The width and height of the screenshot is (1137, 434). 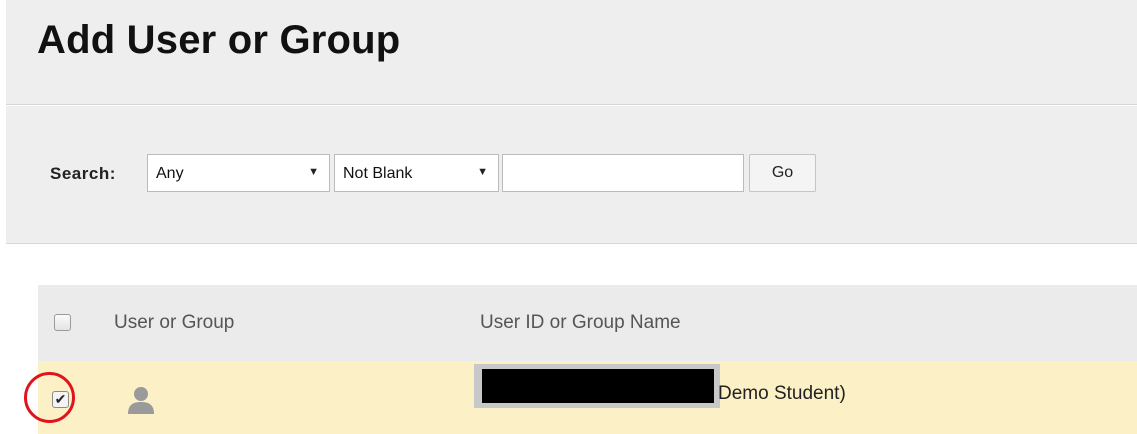 What do you see at coordinates (83, 173) in the screenshot?
I see `search-label: Search:` at bounding box center [83, 173].